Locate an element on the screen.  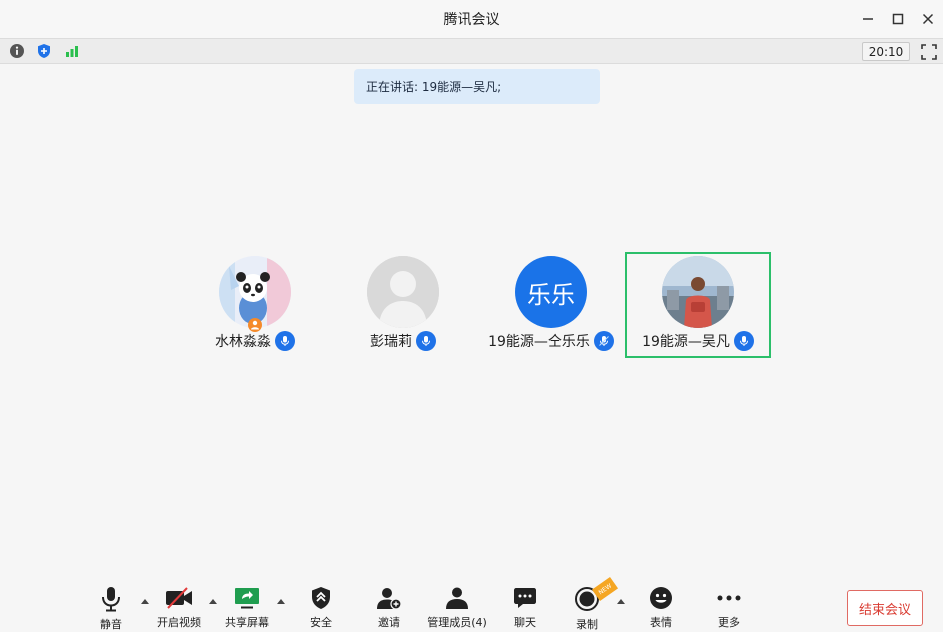
minimize-icon is located at coordinates (868, 19).